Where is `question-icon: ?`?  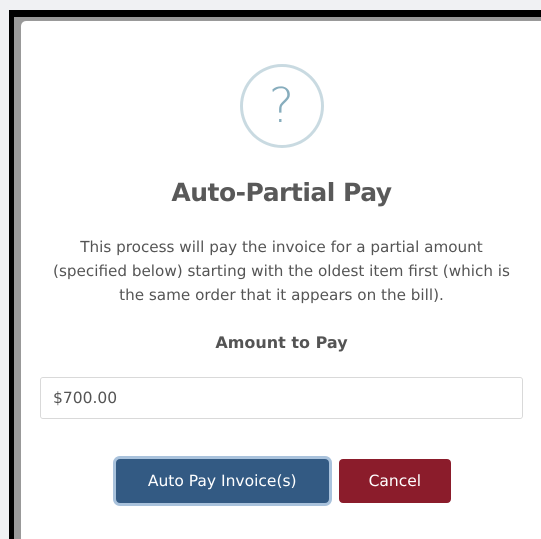 question-icon: ? is located at coordinates (282, 106).